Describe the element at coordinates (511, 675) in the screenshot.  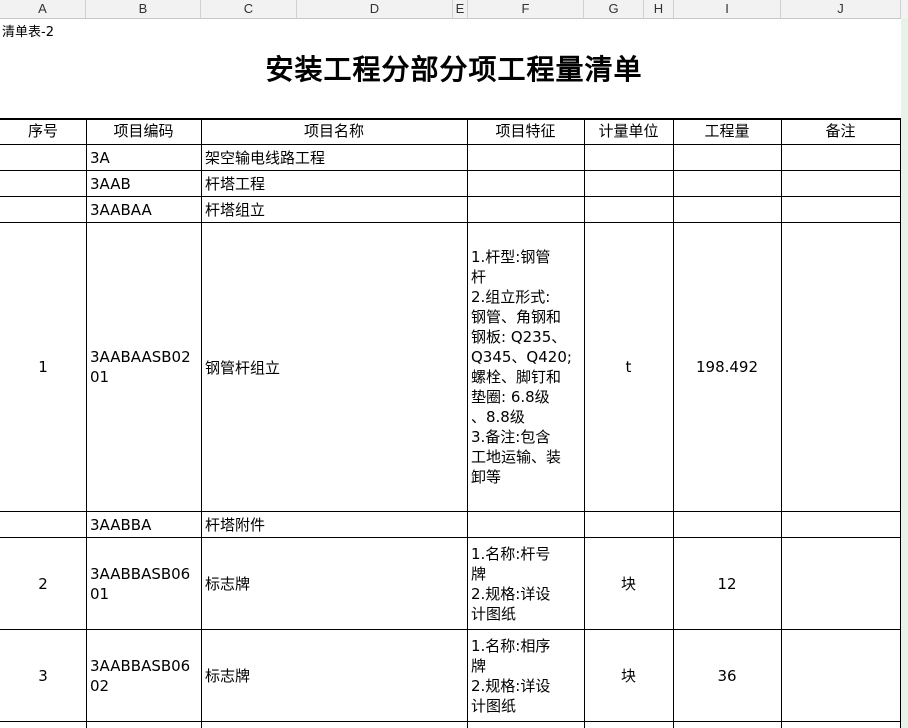
I see `feature-text: 1.名称:相序 牌 2.规格:详设 计图纸` at that location.